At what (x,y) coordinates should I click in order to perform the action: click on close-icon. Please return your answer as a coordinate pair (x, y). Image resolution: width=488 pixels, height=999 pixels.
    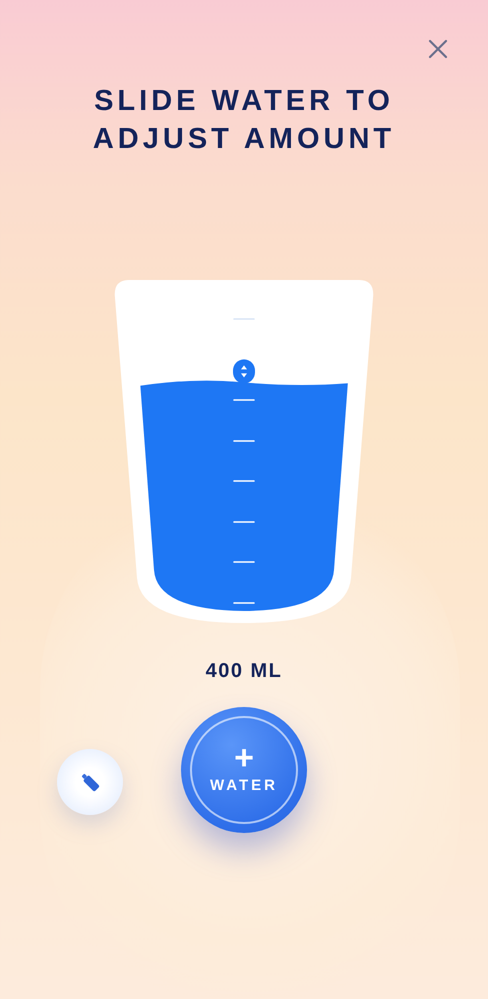
    Looking at the image, I should click on (438, 49).